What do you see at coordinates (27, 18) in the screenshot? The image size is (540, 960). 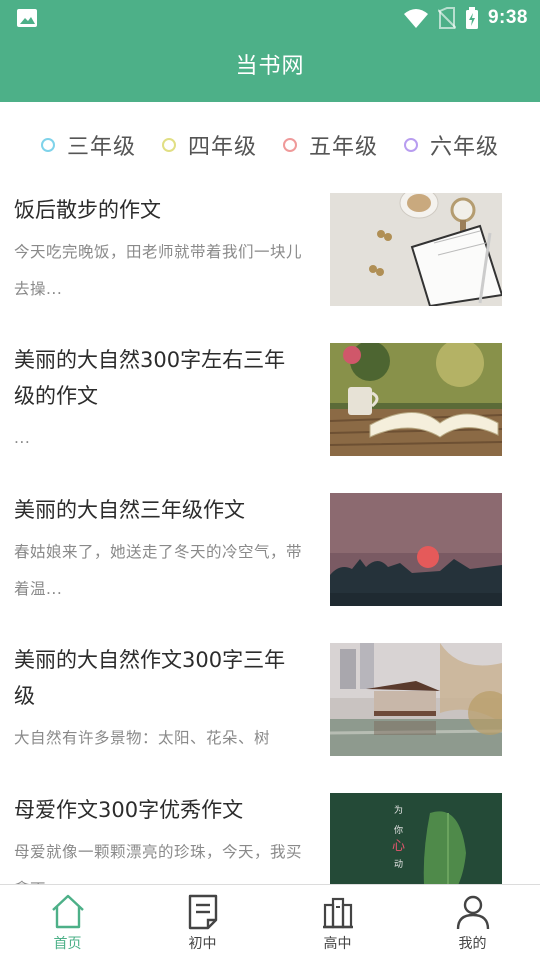 I see `image-icon` at bounding box center [27, 18].